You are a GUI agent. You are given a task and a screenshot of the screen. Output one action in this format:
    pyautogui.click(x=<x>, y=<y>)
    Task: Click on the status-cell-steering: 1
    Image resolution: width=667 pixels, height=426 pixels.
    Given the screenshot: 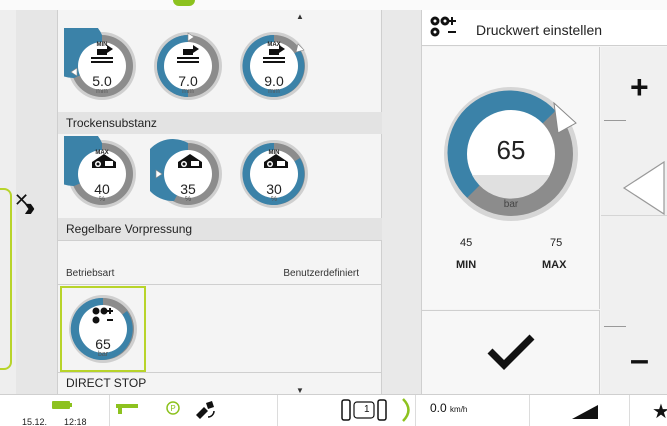 What is the action you would take?
    pyautogui.click(x=347, y=410)
    